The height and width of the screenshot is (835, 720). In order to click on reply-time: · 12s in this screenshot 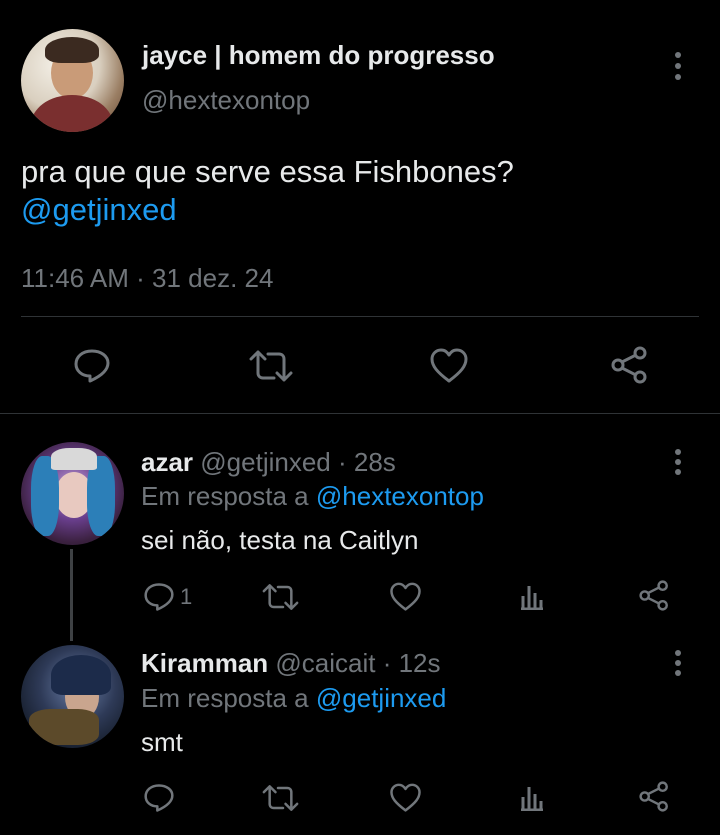, I will do `click(412, 663)`.